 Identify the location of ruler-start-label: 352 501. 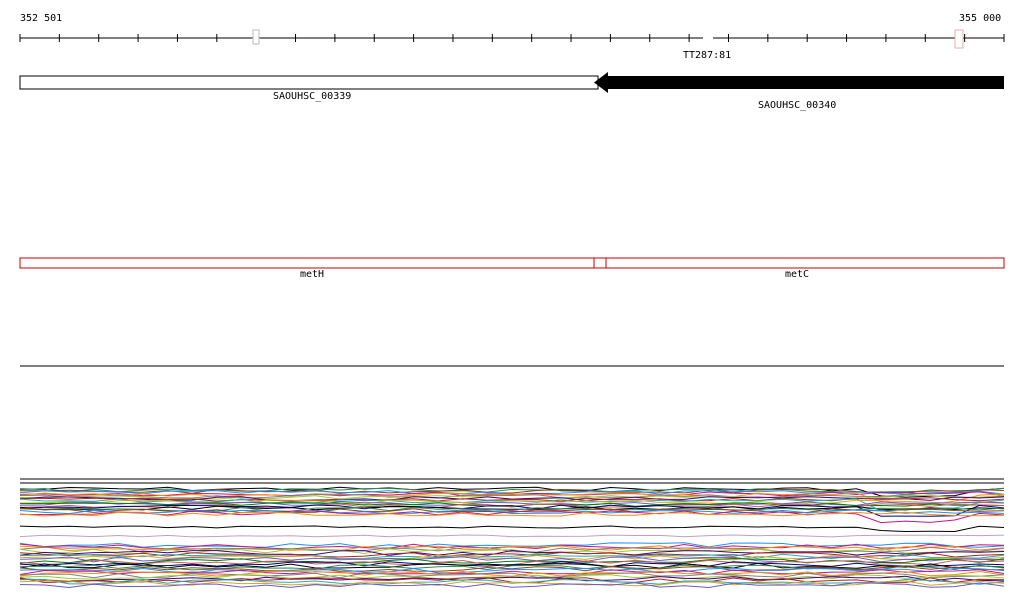
(41, 18).